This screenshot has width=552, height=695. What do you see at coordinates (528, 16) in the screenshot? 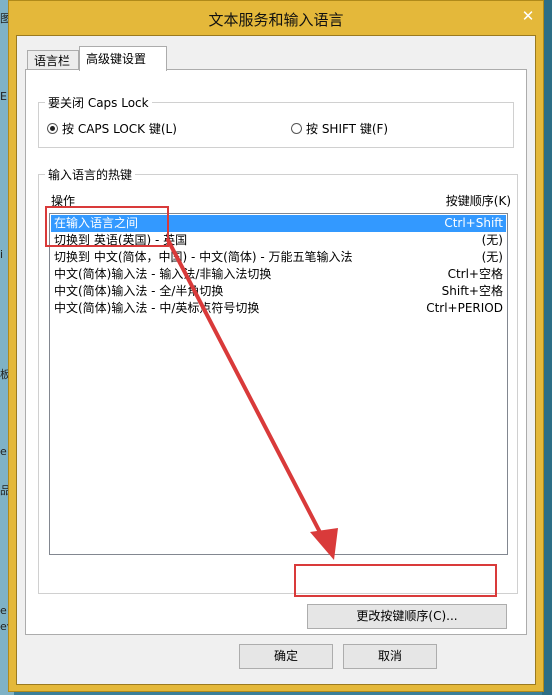
I see `close-icon: ✕` at bounding box center [528, 16].